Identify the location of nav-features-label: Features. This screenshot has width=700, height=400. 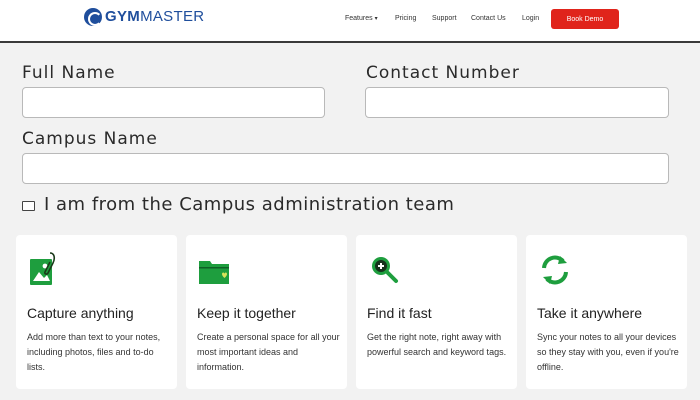
(359, 18).